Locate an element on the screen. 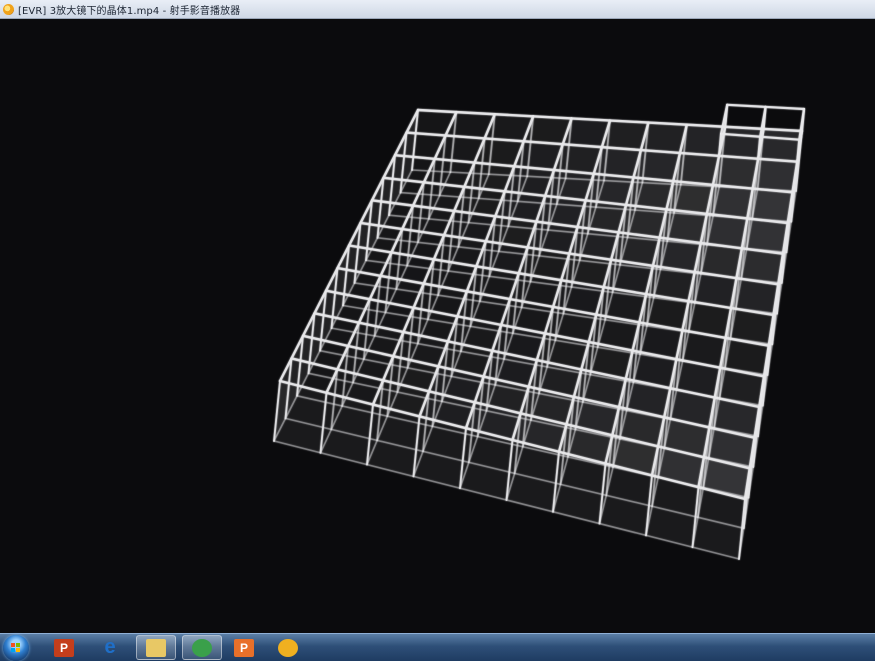 This screenshot has width=875, height=661. update-taskbar-button is located at coordinates (202, 647).